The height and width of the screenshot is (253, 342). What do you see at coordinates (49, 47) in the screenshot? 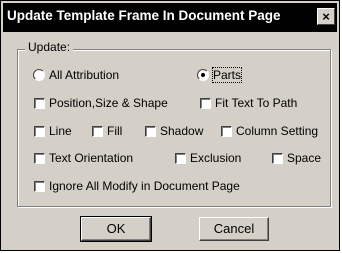
I see `update-group-label: Update:` at bounding box center [49, 47].